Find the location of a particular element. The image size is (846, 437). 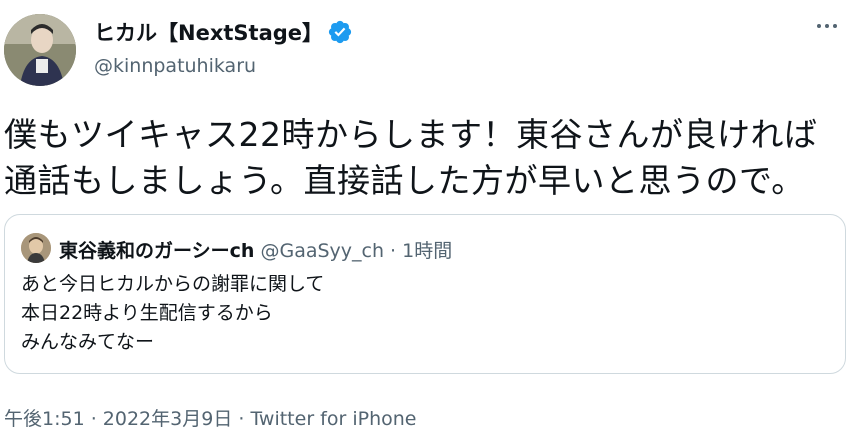

tweet-date-link: 2022年3月9日 is located at coordinates (168, 419).